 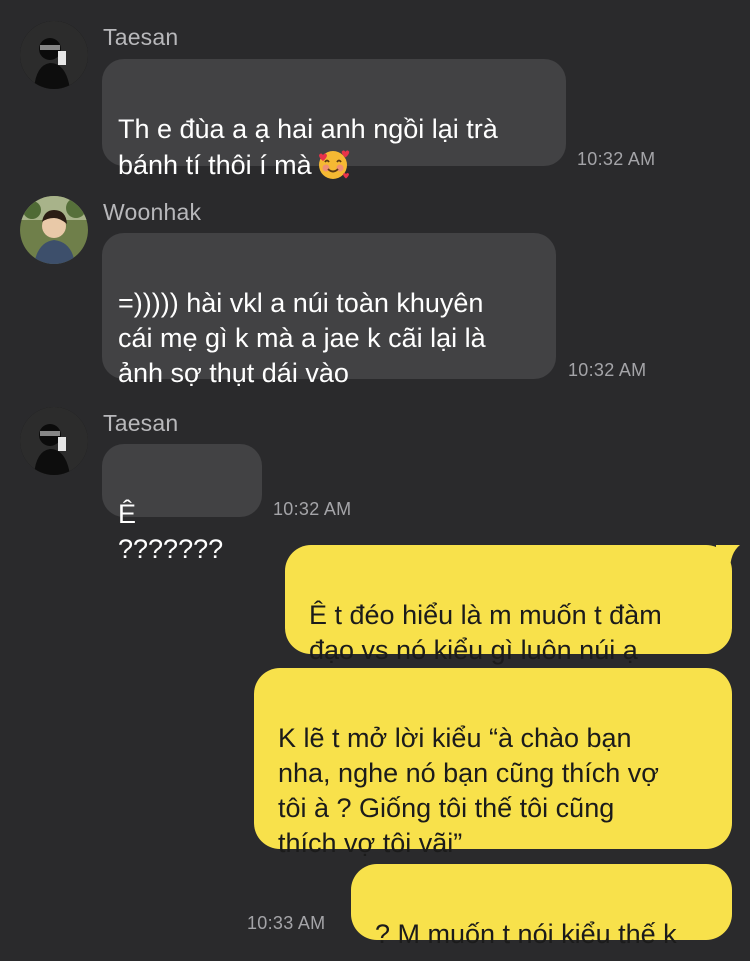 What do you see at coordinates (333, 164) in the screenshot?
I see `smiling-face-with-hearts-icon` at bounding box center [333, 164].